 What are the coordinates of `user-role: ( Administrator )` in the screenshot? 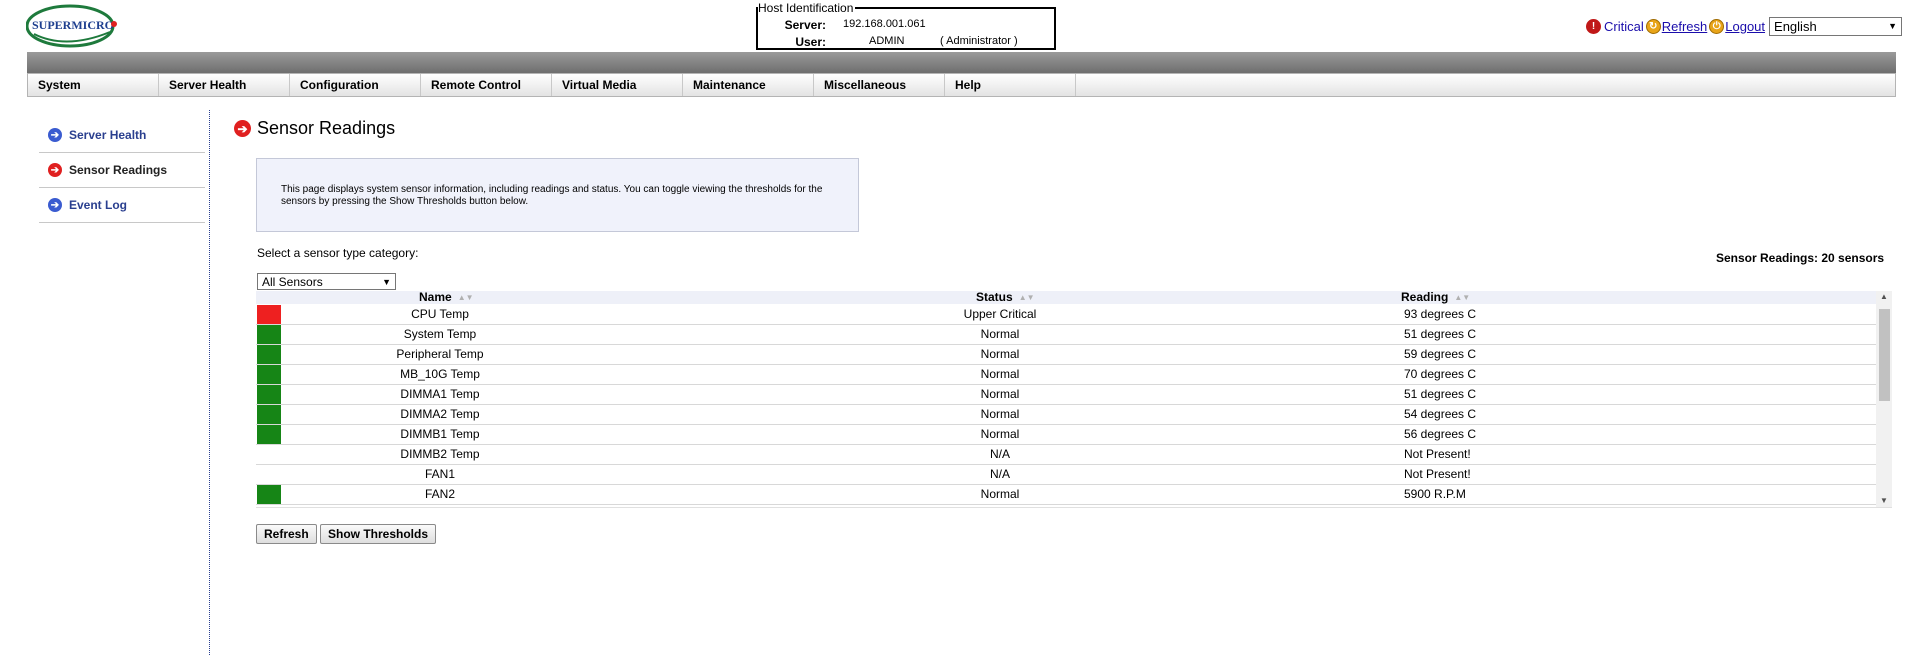 It's located at (979, 41).